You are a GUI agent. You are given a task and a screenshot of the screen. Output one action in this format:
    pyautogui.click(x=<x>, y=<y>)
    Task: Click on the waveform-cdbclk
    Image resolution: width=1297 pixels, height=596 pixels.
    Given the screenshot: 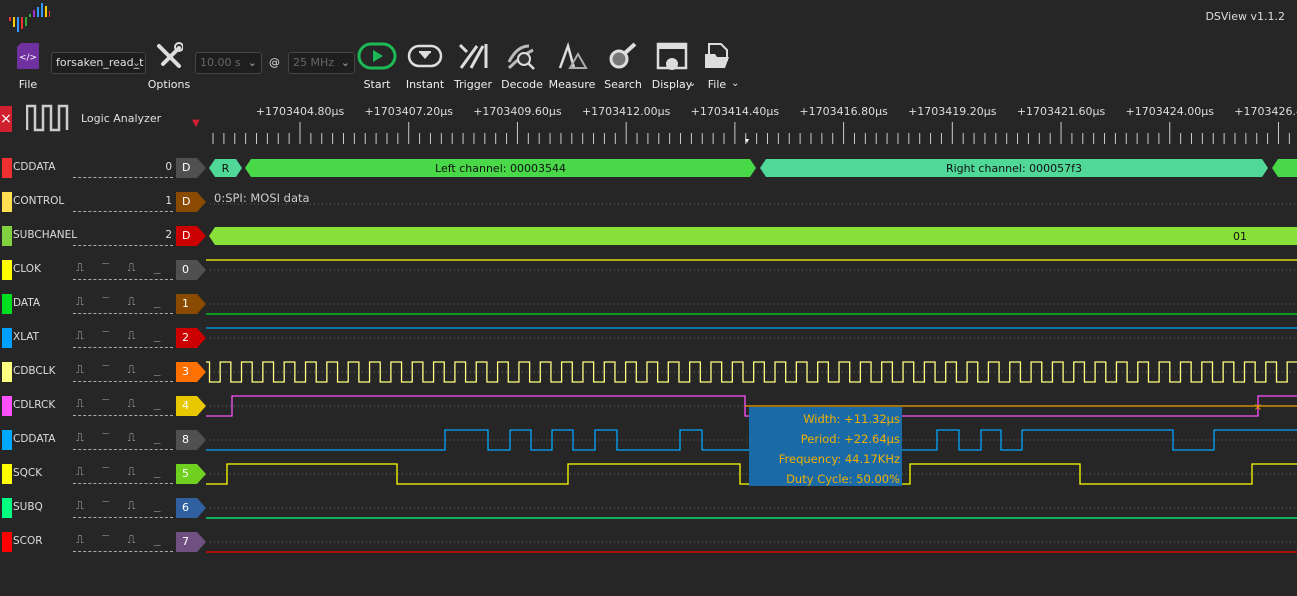 What is the action you would take?
    pyautogui.click(x=751, y=372)
    